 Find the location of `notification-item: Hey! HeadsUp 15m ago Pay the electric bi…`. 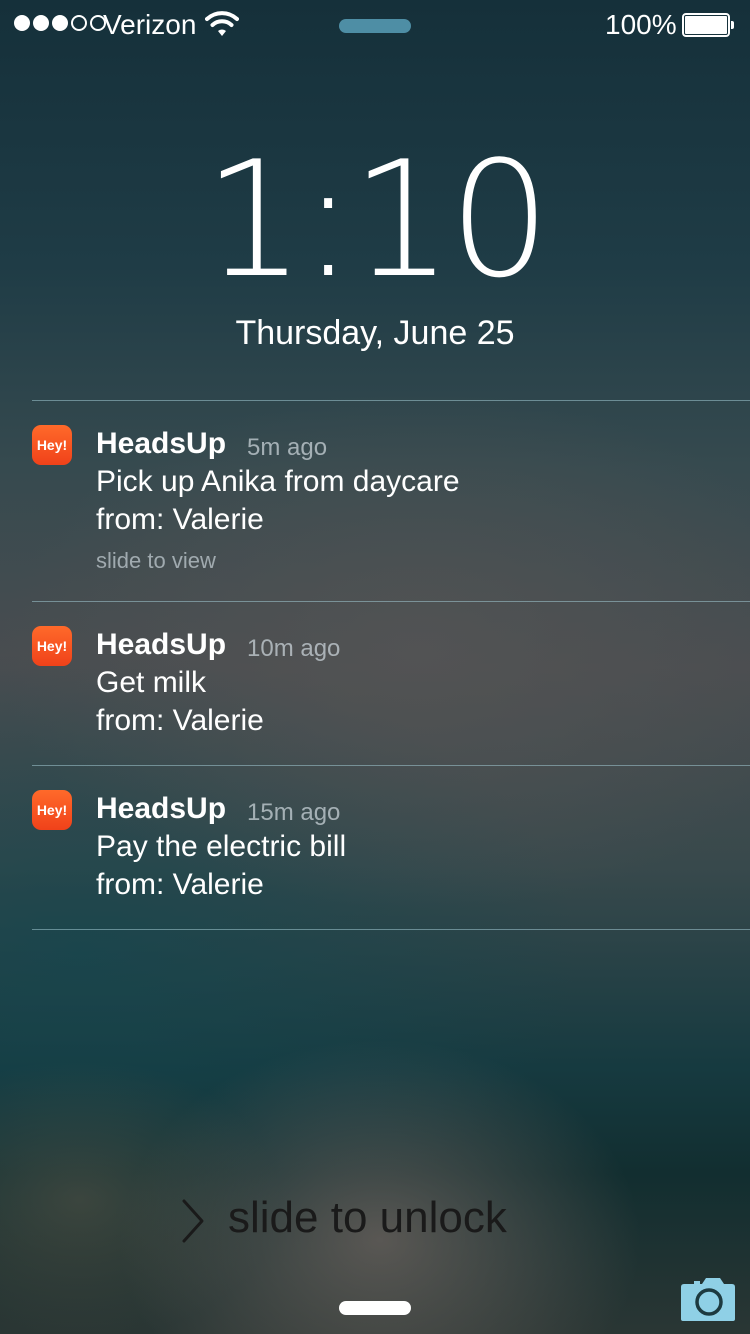

notification-item: Hey! HeadsUp 15m ago Pay the electric bi… is located at coordinates (375, 847).